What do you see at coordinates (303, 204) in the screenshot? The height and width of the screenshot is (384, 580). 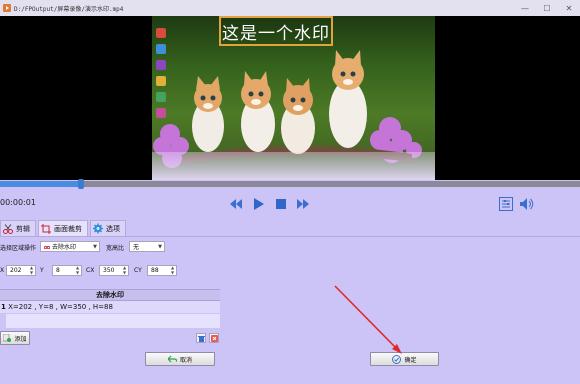 I see `fast-forward-icon` at bounding box center [303, 204].